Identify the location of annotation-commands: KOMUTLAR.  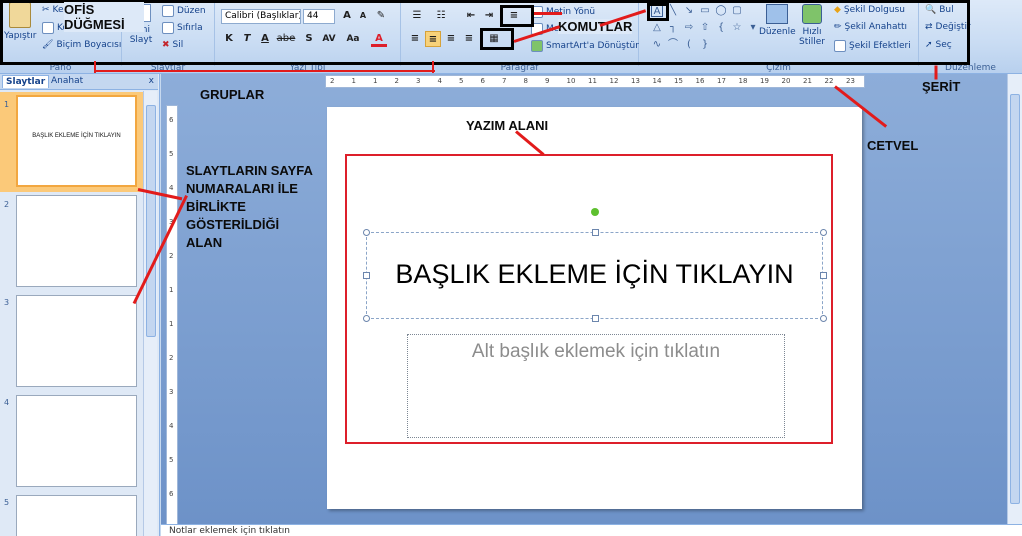
(595, 26).